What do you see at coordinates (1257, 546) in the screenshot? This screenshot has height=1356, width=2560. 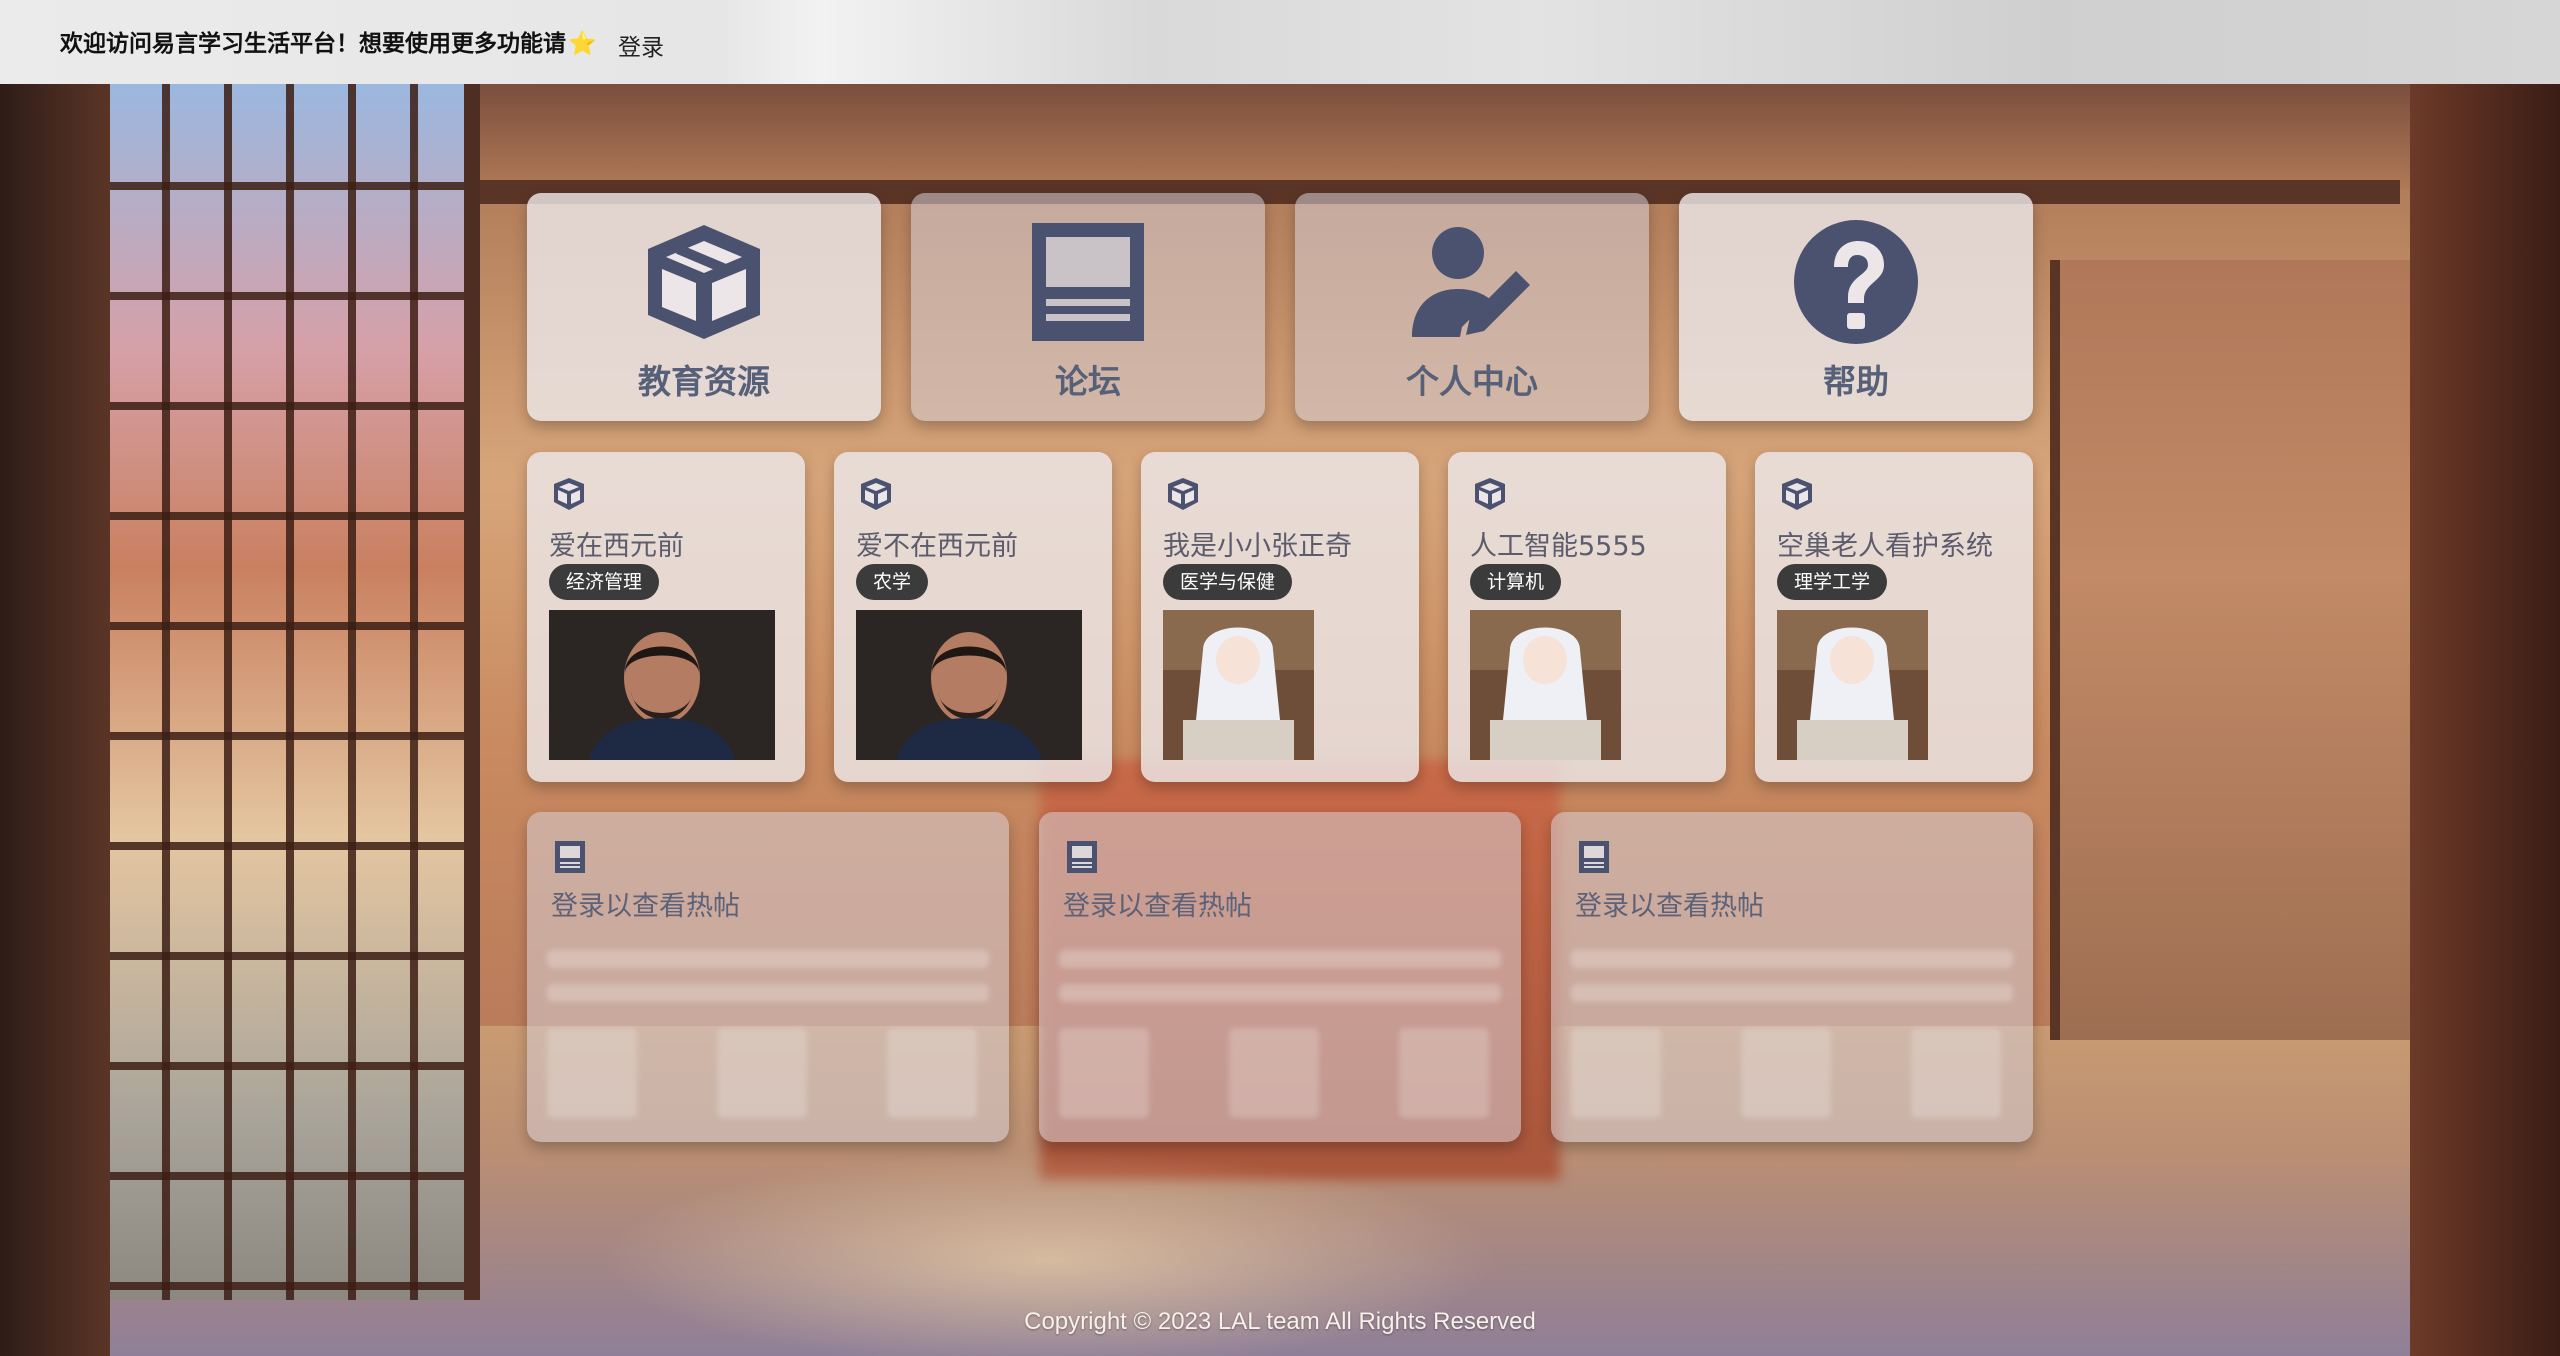 I see `resource-title: 我是小小张正奇` at bounding box center [1257, 546].